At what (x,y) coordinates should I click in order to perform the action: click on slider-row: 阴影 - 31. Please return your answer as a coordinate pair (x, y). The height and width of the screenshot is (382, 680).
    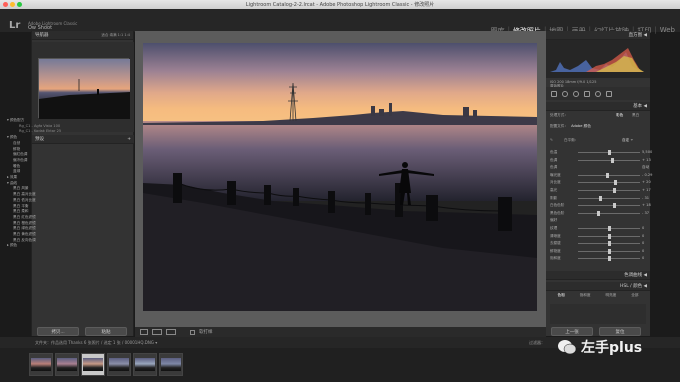
    Looking at the image, I should click on (600, 198).